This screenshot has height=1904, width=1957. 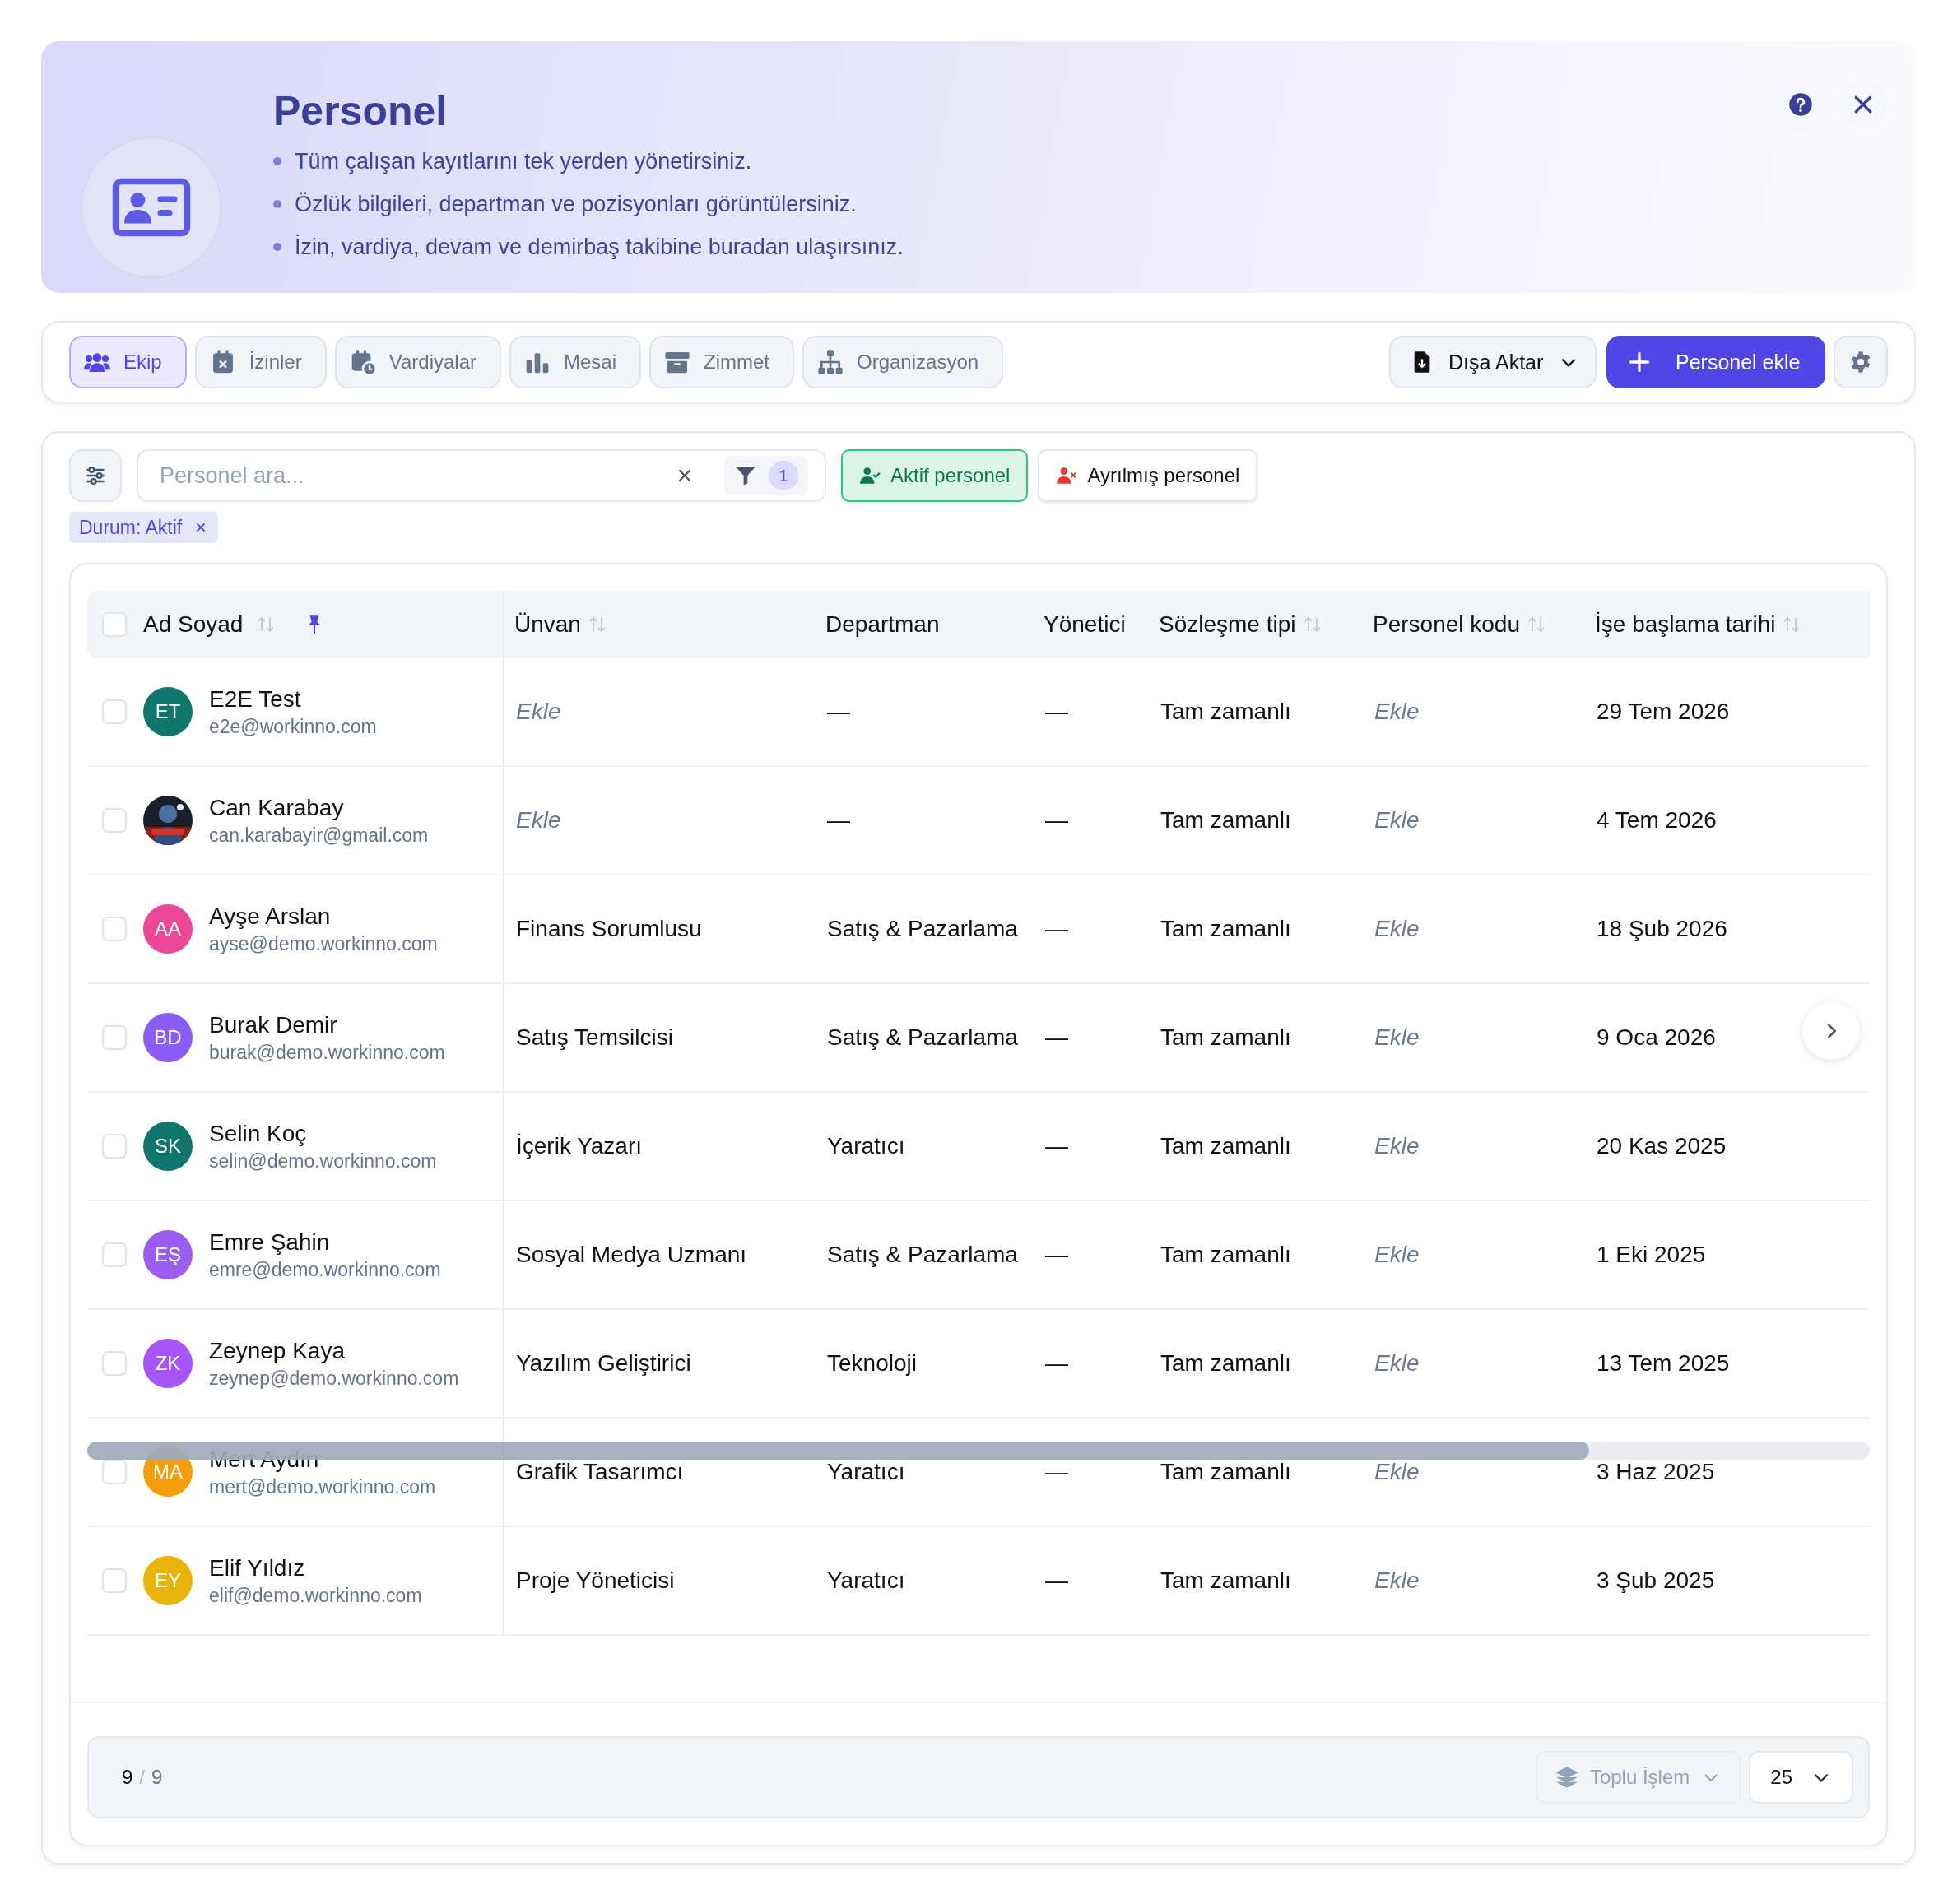 What do you see at coordinates (1801, 1777) in the screenshot?
I see `page-size-select: 25` at bounding box center [1801, 1777].